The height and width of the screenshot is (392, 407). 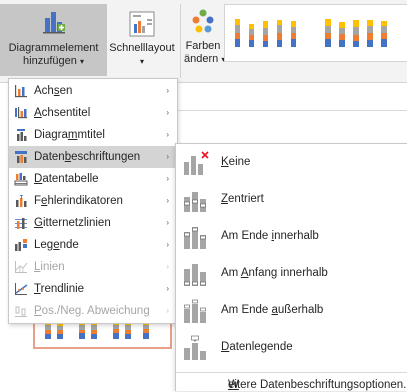 I want to click on add-chart-element-icon, so click(x=53, y=23).